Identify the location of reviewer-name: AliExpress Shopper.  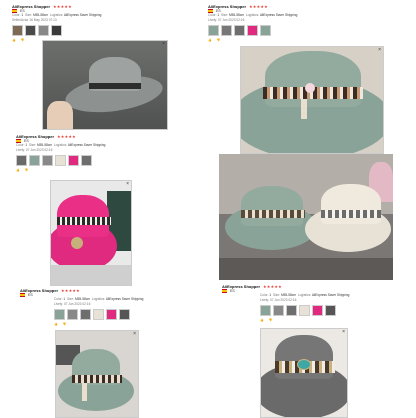
(31, 6).